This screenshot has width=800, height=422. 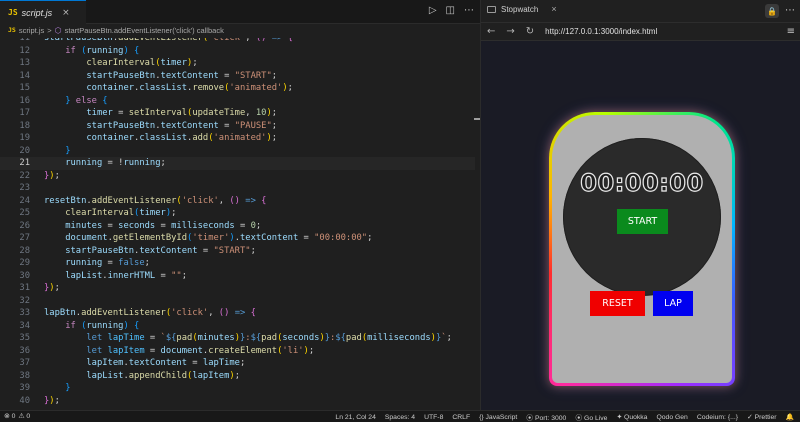 What do you see at coordinates (601, 31) in the screenshot?
I see `url-bar: http://127.0.0.1:3000/index.html` at bounding box center [601, 31].